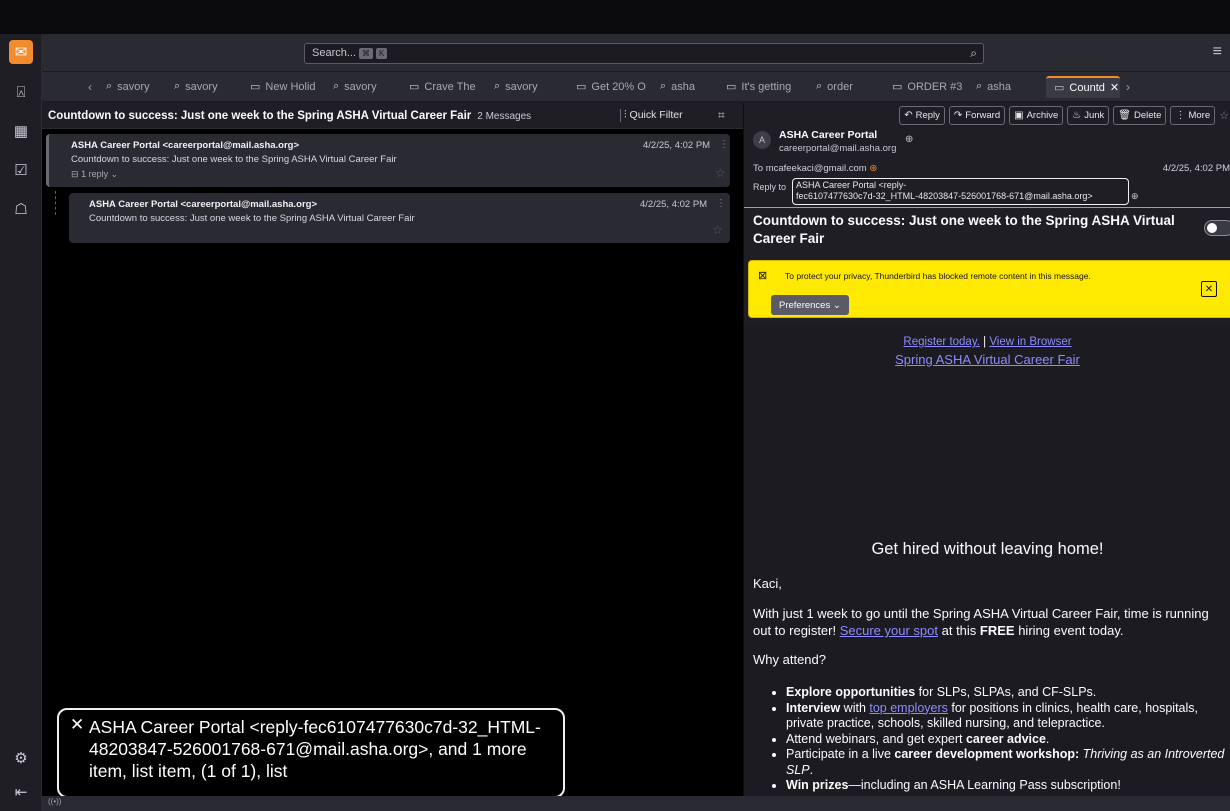 This screenshot has width=1230, height=811. What do you see at coordinates (941, 342) in the screenshot?
I see `register-link: Register today.` at bounding box center [941, 342].